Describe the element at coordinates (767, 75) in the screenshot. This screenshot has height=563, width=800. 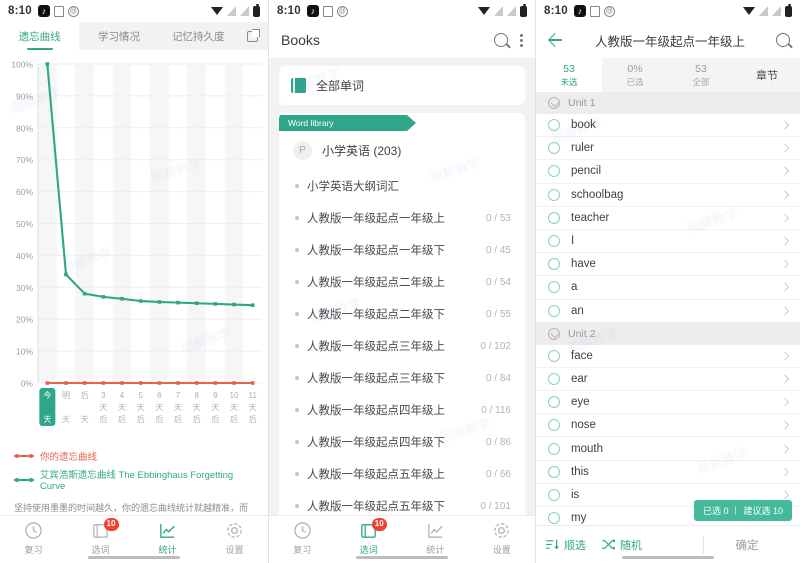
I see `tab-chapter: 章节` at that location.